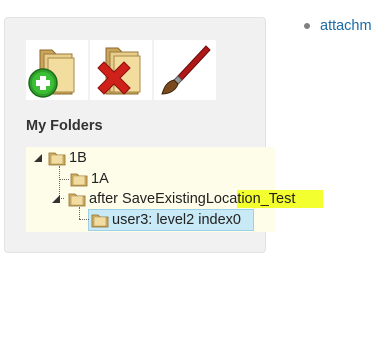 The width and height of the screenshot is (372, 361). What do you see at coordinates (307, 26) in the screenshot?
I see `bullet-icon` at bounding box center [307, 26].